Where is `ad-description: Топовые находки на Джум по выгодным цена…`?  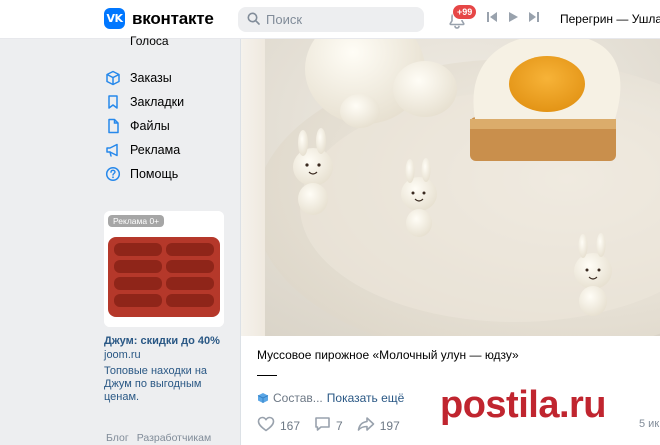
ad-description: Топовые находки на Джум по выгодным цена… is located at coordinates (164, 384).